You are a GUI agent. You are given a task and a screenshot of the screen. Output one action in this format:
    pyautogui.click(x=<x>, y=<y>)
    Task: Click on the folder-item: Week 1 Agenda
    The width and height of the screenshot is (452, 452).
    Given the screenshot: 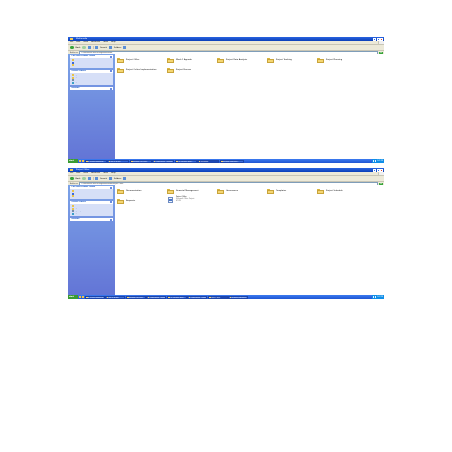 What is the action you would take?
    pyautogui.click(x=179, y=60)
    